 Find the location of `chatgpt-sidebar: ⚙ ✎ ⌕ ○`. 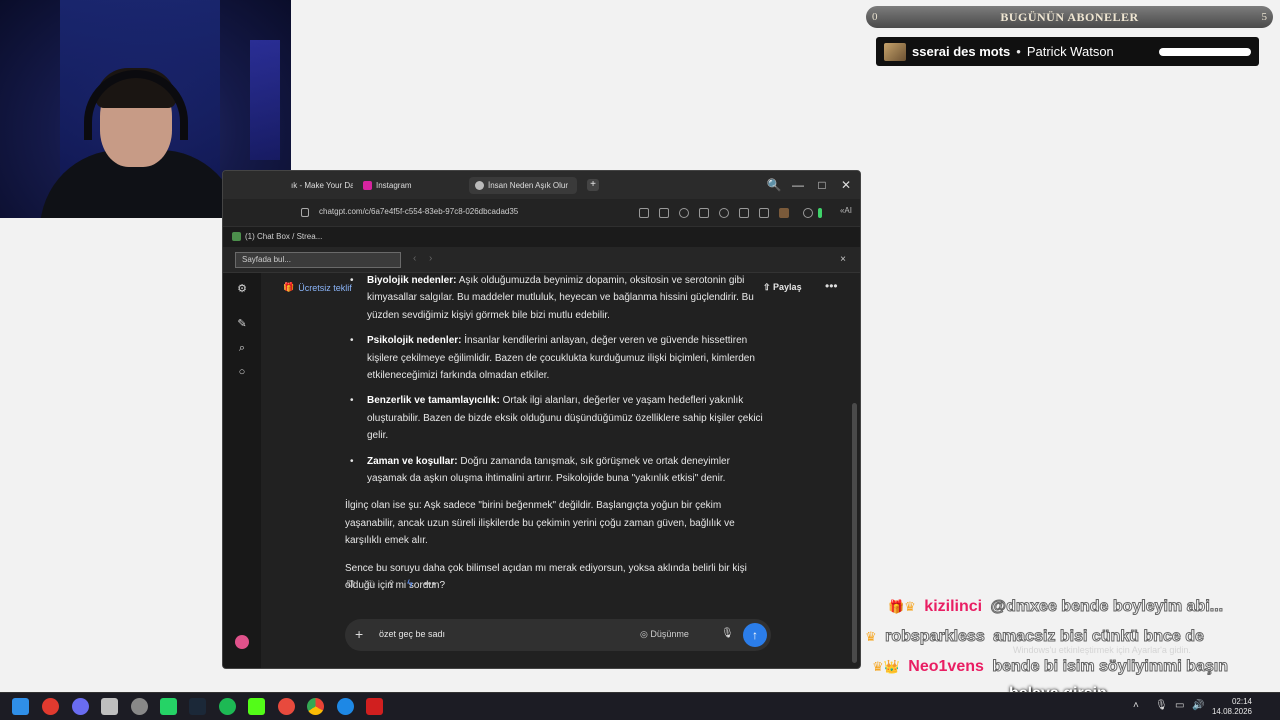

chatgpt-sidebar: ⚙ ✎ ⌕ ○ is located at coordinates (242, 470).